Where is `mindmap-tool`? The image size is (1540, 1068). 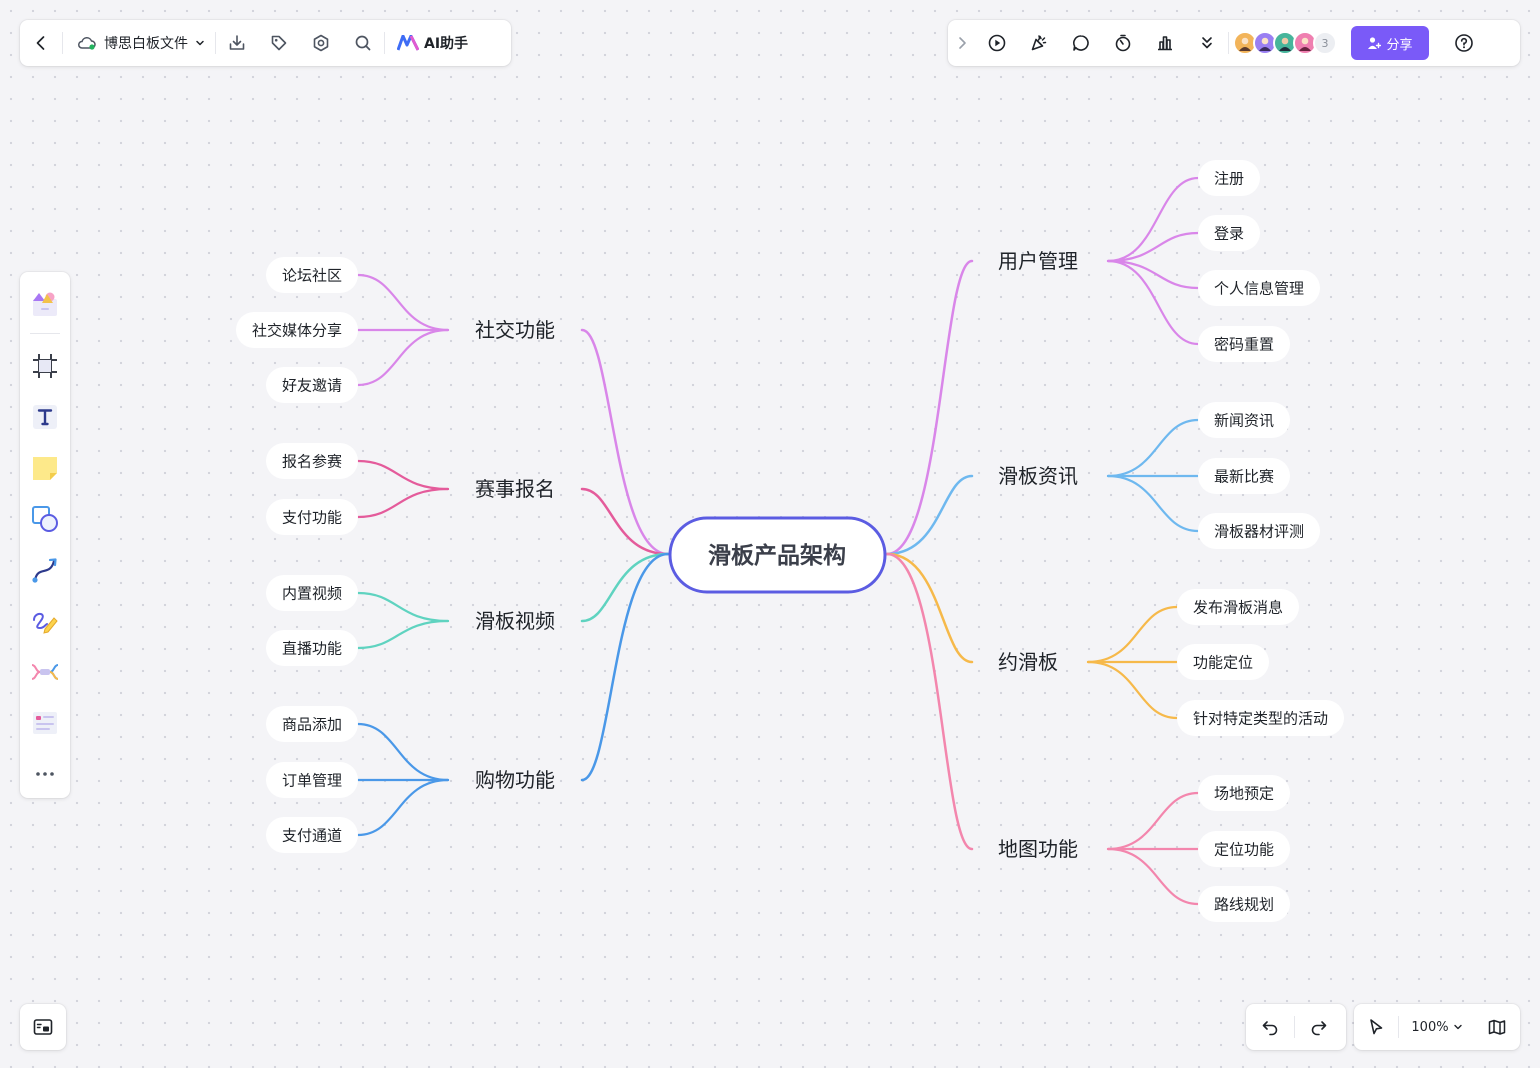 mindmap-tool is located at coordinates (45, 671).